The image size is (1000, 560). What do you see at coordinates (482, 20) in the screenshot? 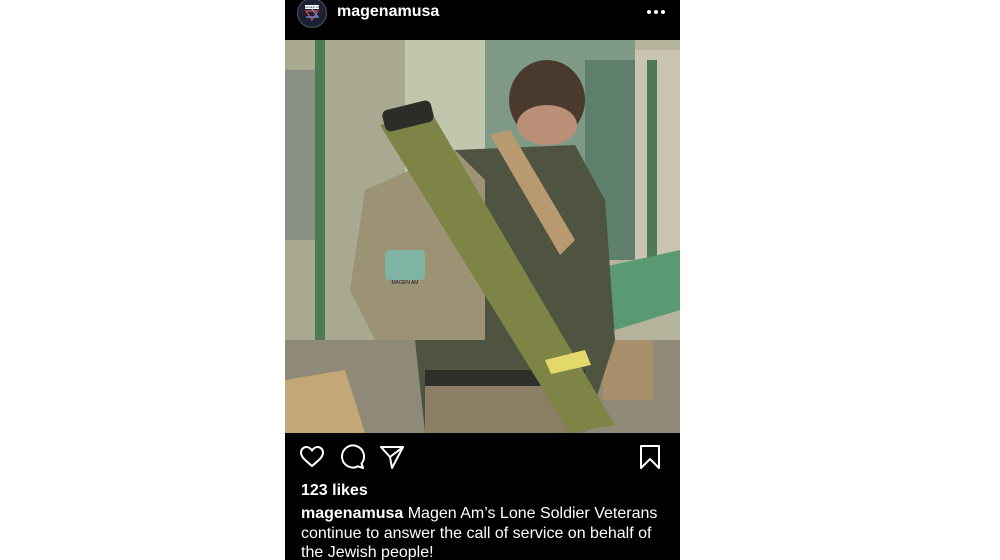
I see `post-header: MAGEN AM magenamusa` at bounding box center [482, 20].